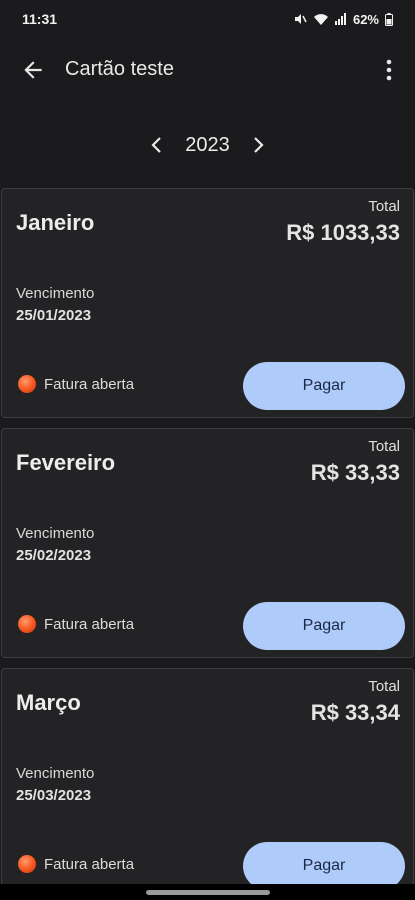 The width and height of the screenshot is (415, 900). I want to click on system-nav-bar, so click(207, 892).